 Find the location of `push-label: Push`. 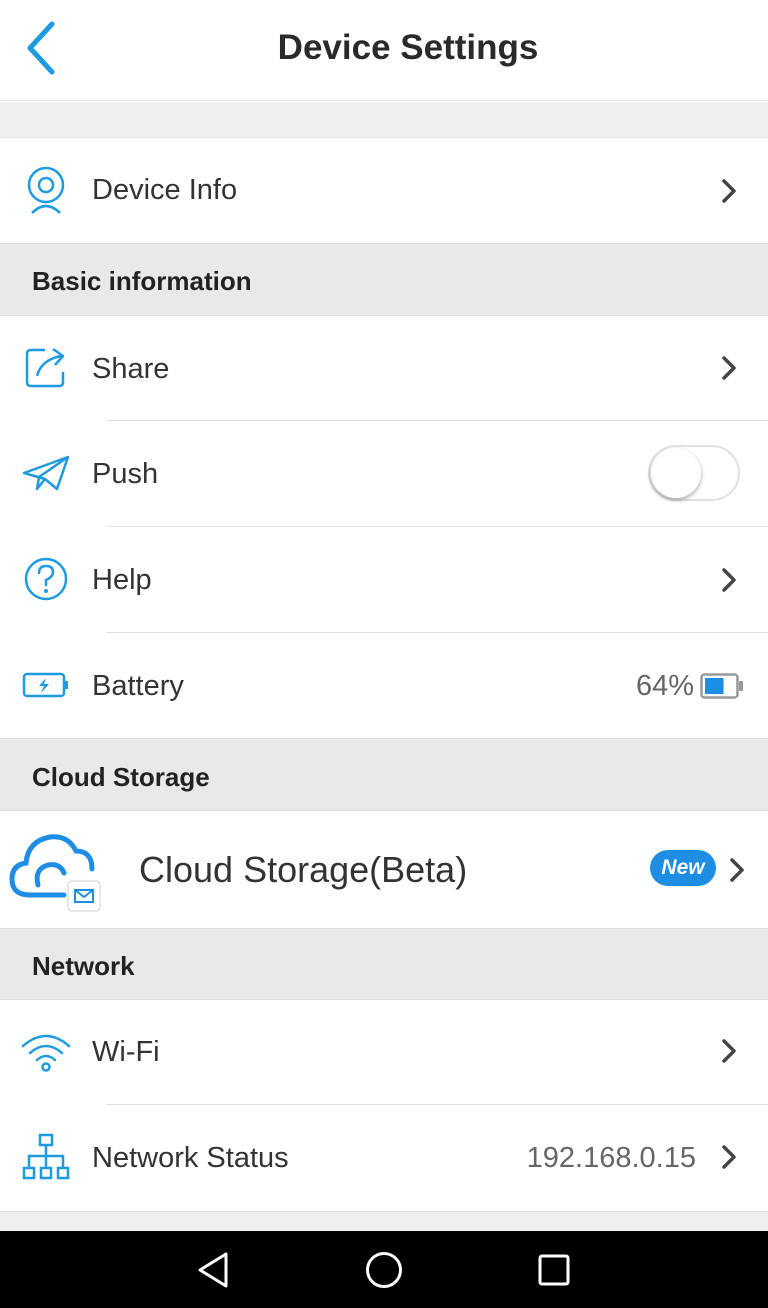

push-label: Push is located at coordinates (125, 474).